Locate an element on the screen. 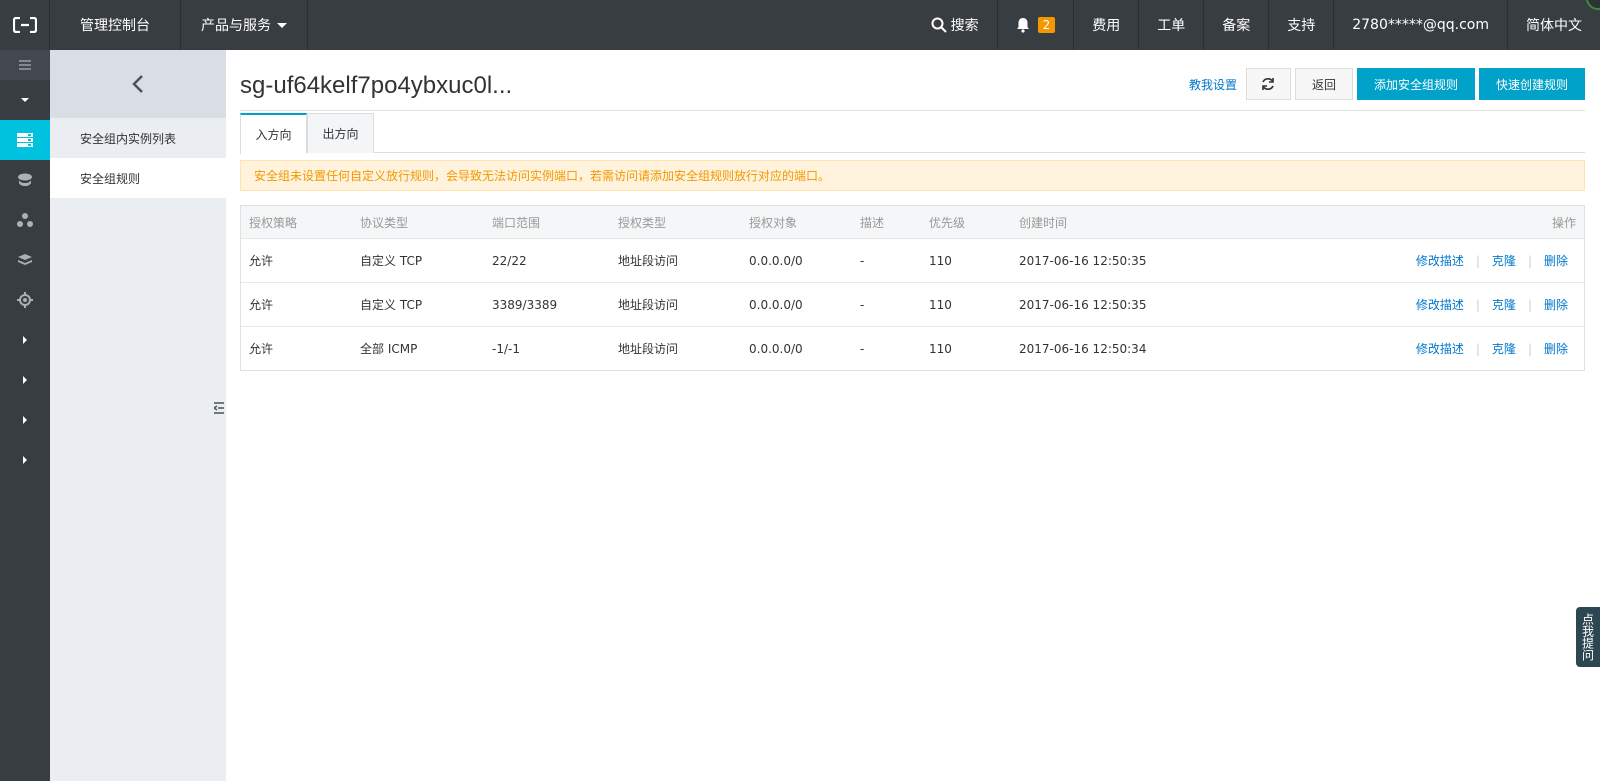  back-button is located at coordinates (138, 84).